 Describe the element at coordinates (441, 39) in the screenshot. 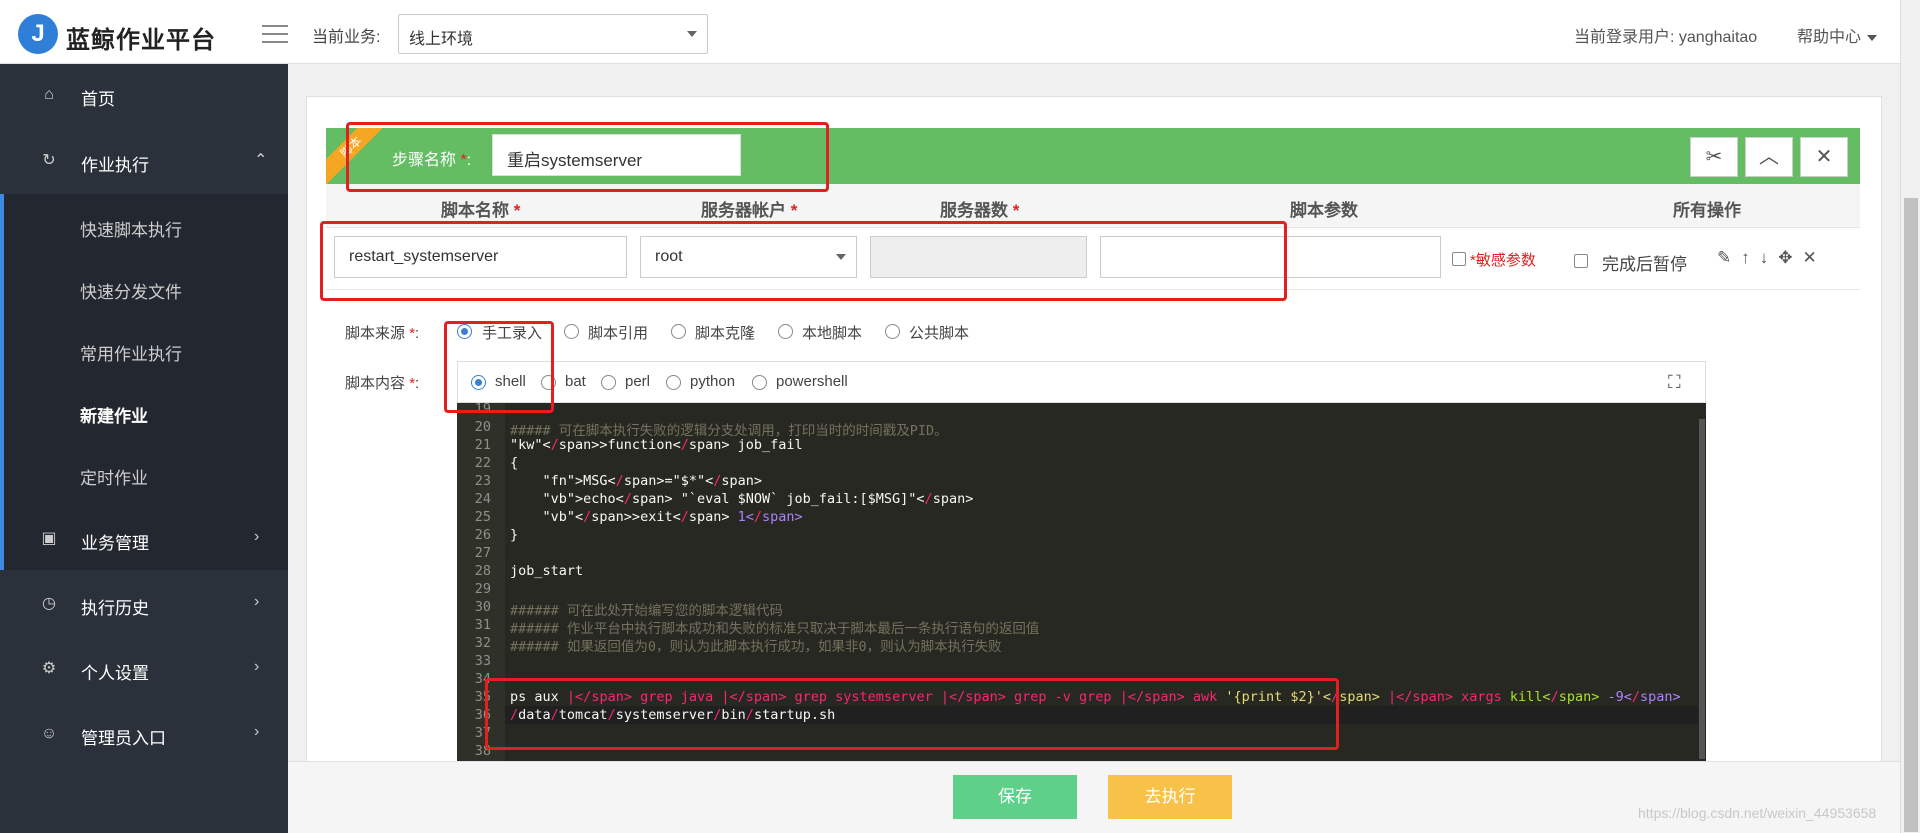

I see `business-select-value: 线上环境` at that location.